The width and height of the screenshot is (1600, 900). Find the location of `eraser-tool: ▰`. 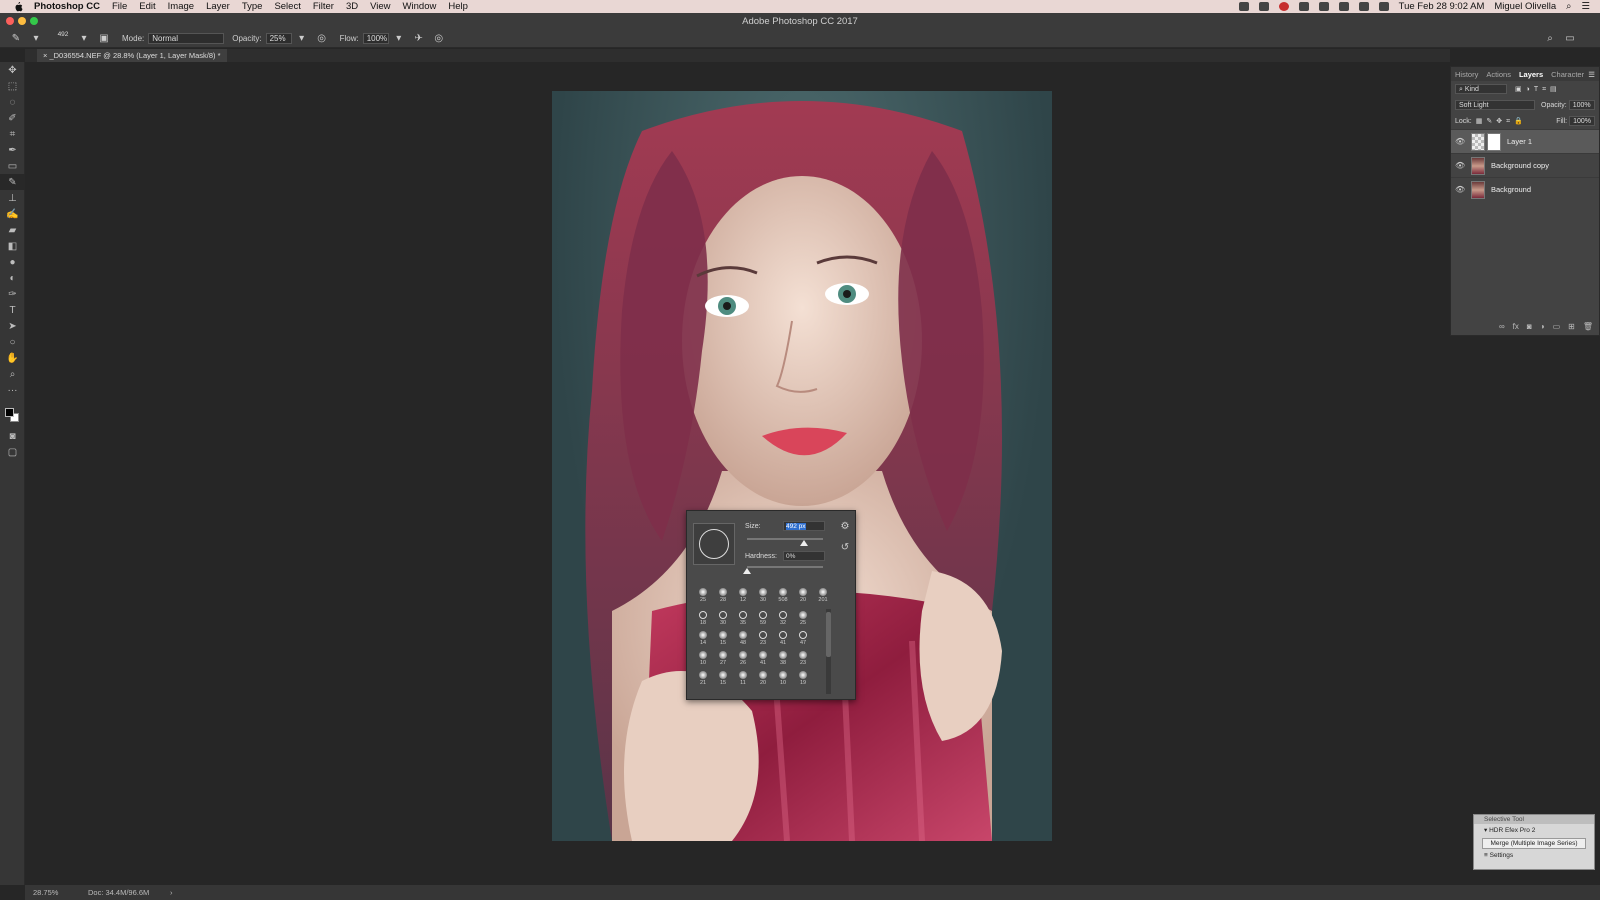

eraser-tool: ▰ is located at coordinates (12, 230).